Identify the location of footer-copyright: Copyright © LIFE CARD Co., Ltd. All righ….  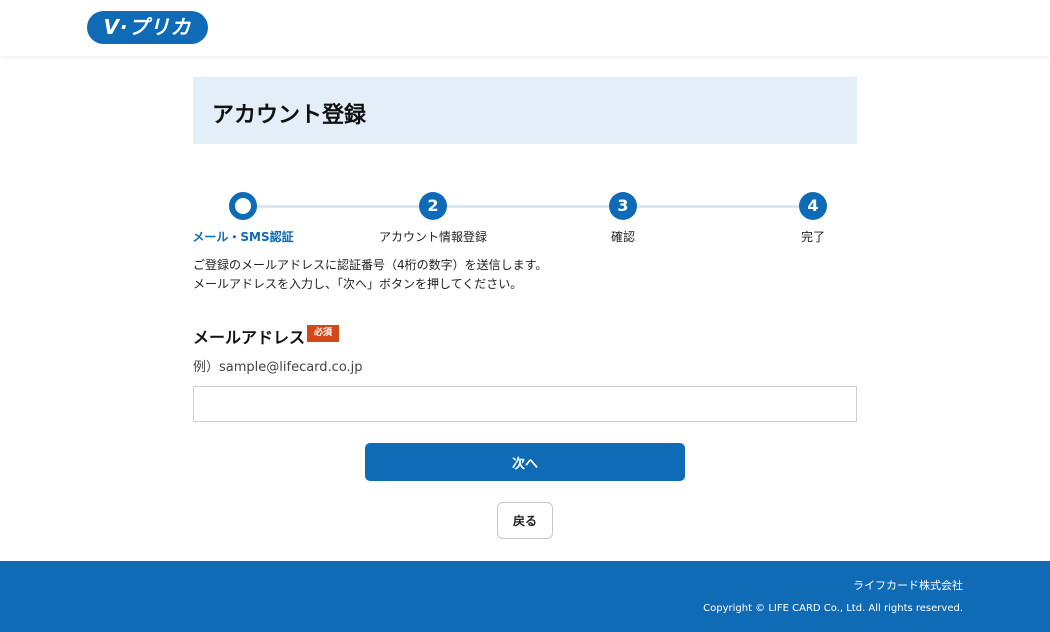
(833, 608).